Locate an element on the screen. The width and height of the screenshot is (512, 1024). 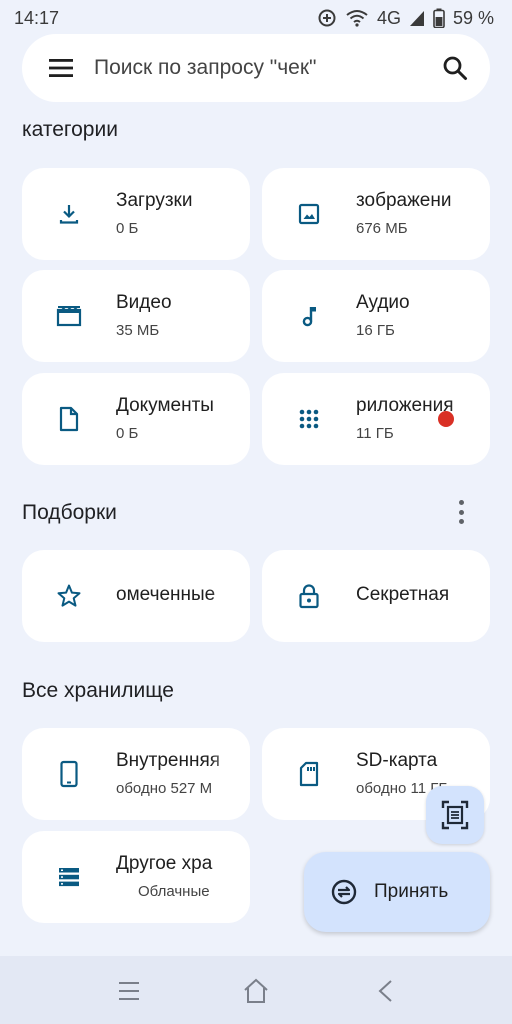
video-icon is located at coordinates (69, 316).